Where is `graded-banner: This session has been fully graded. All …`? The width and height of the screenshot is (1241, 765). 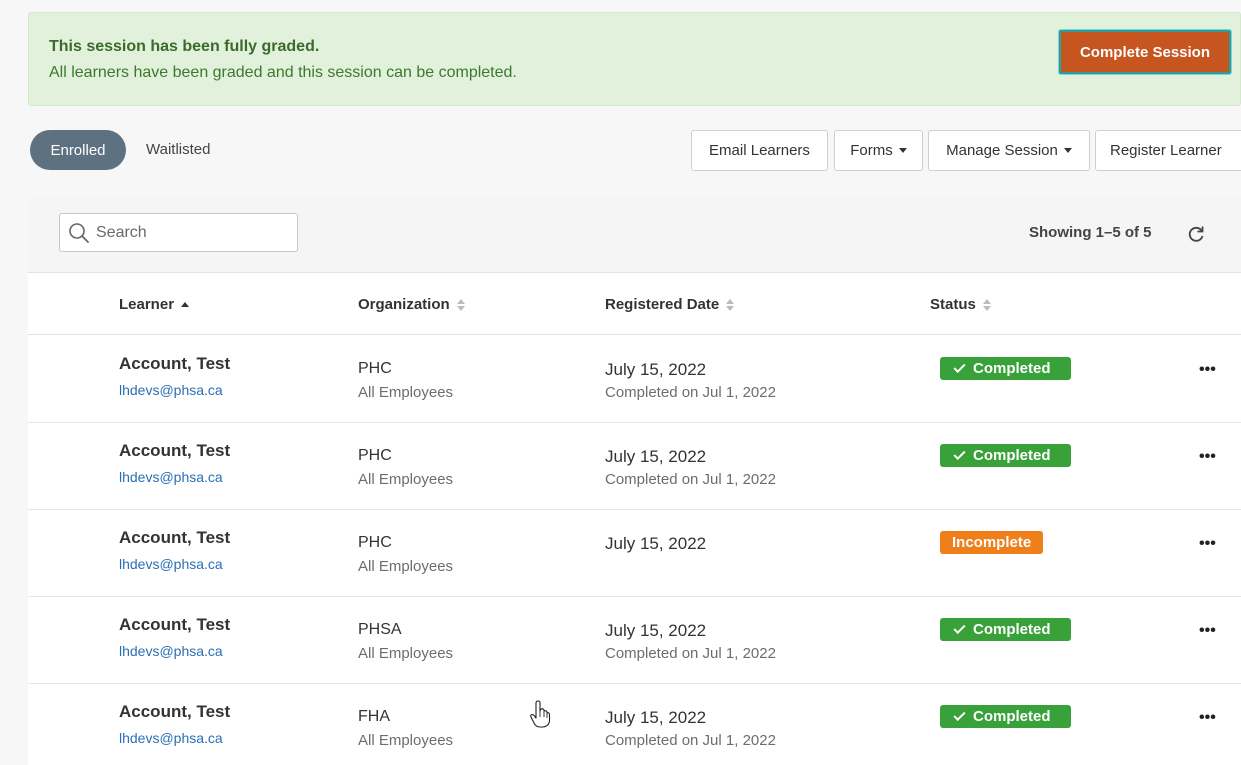
graded-banner: This session has been fully graded. All … is located at coordinates (634, 59).